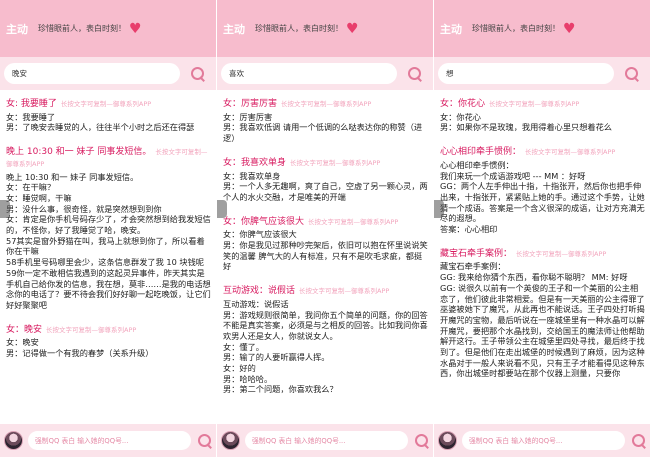 The height and width of the screenshot is (457, 650). I want to click on entry-line: 男：第二个问题，你喜欢我么？, so click(280, 389).